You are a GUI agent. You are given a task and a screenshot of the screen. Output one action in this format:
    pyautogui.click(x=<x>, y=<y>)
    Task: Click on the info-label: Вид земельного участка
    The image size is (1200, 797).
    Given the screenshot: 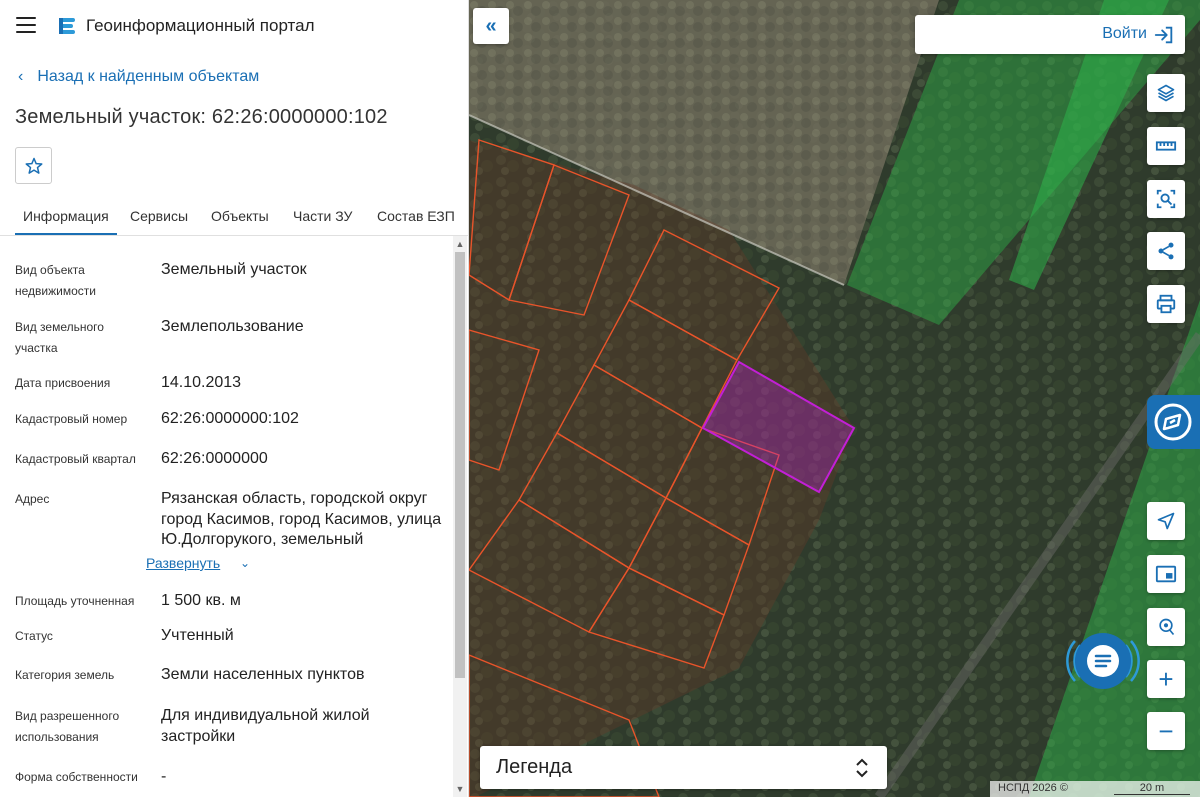 What is the action you would take?
    pyautogui.click(x=59, y=337)
    